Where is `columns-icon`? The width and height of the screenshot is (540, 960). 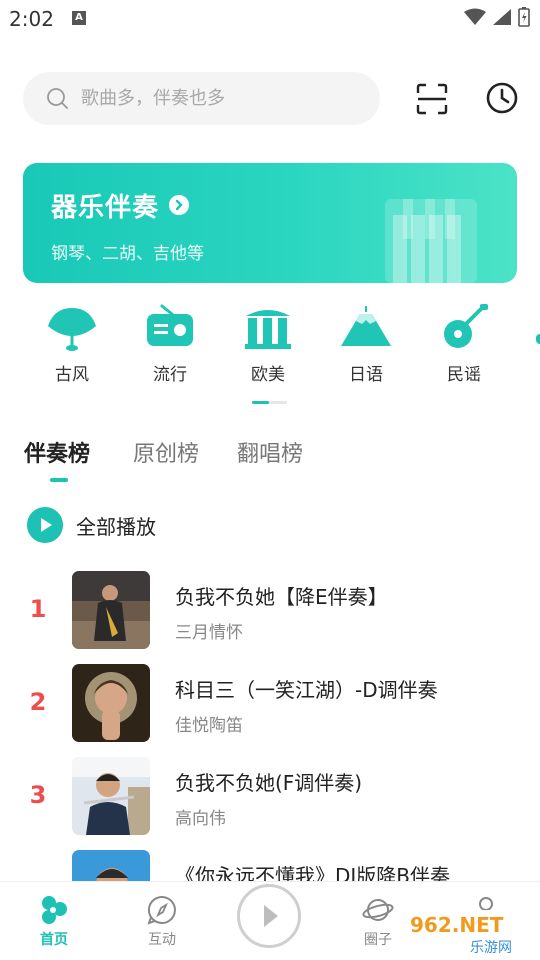 columns-icon is located at coordinates (268, 329).